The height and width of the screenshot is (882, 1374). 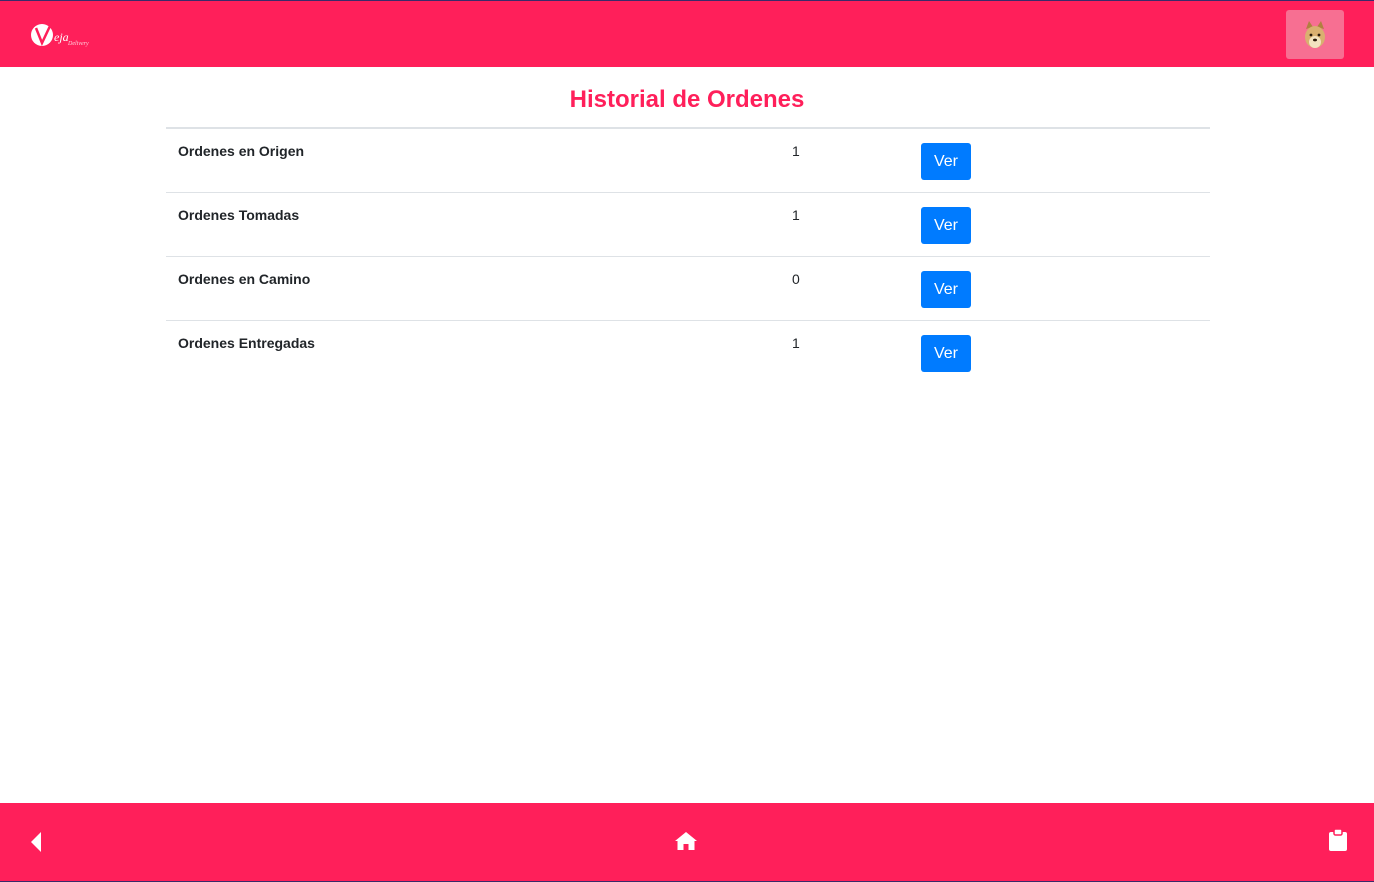 I want to click on table-row: Ordenes en Origen 1 Ver, so click(x=688, y=161).